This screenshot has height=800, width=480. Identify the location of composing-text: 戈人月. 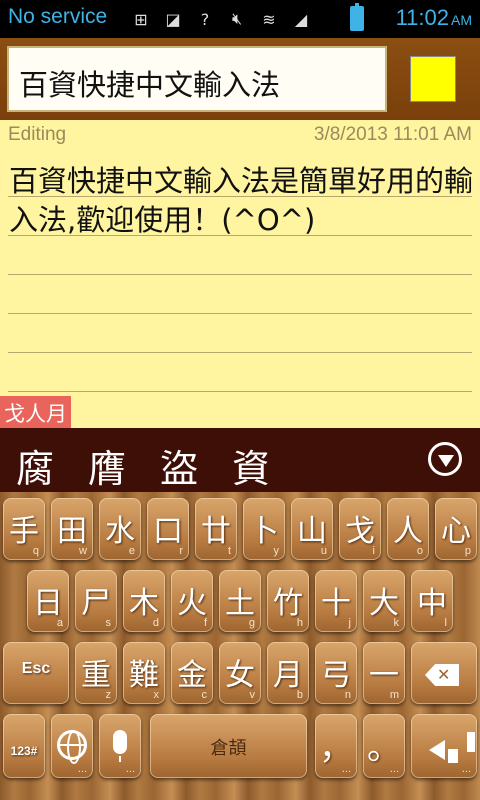
(35, 412).